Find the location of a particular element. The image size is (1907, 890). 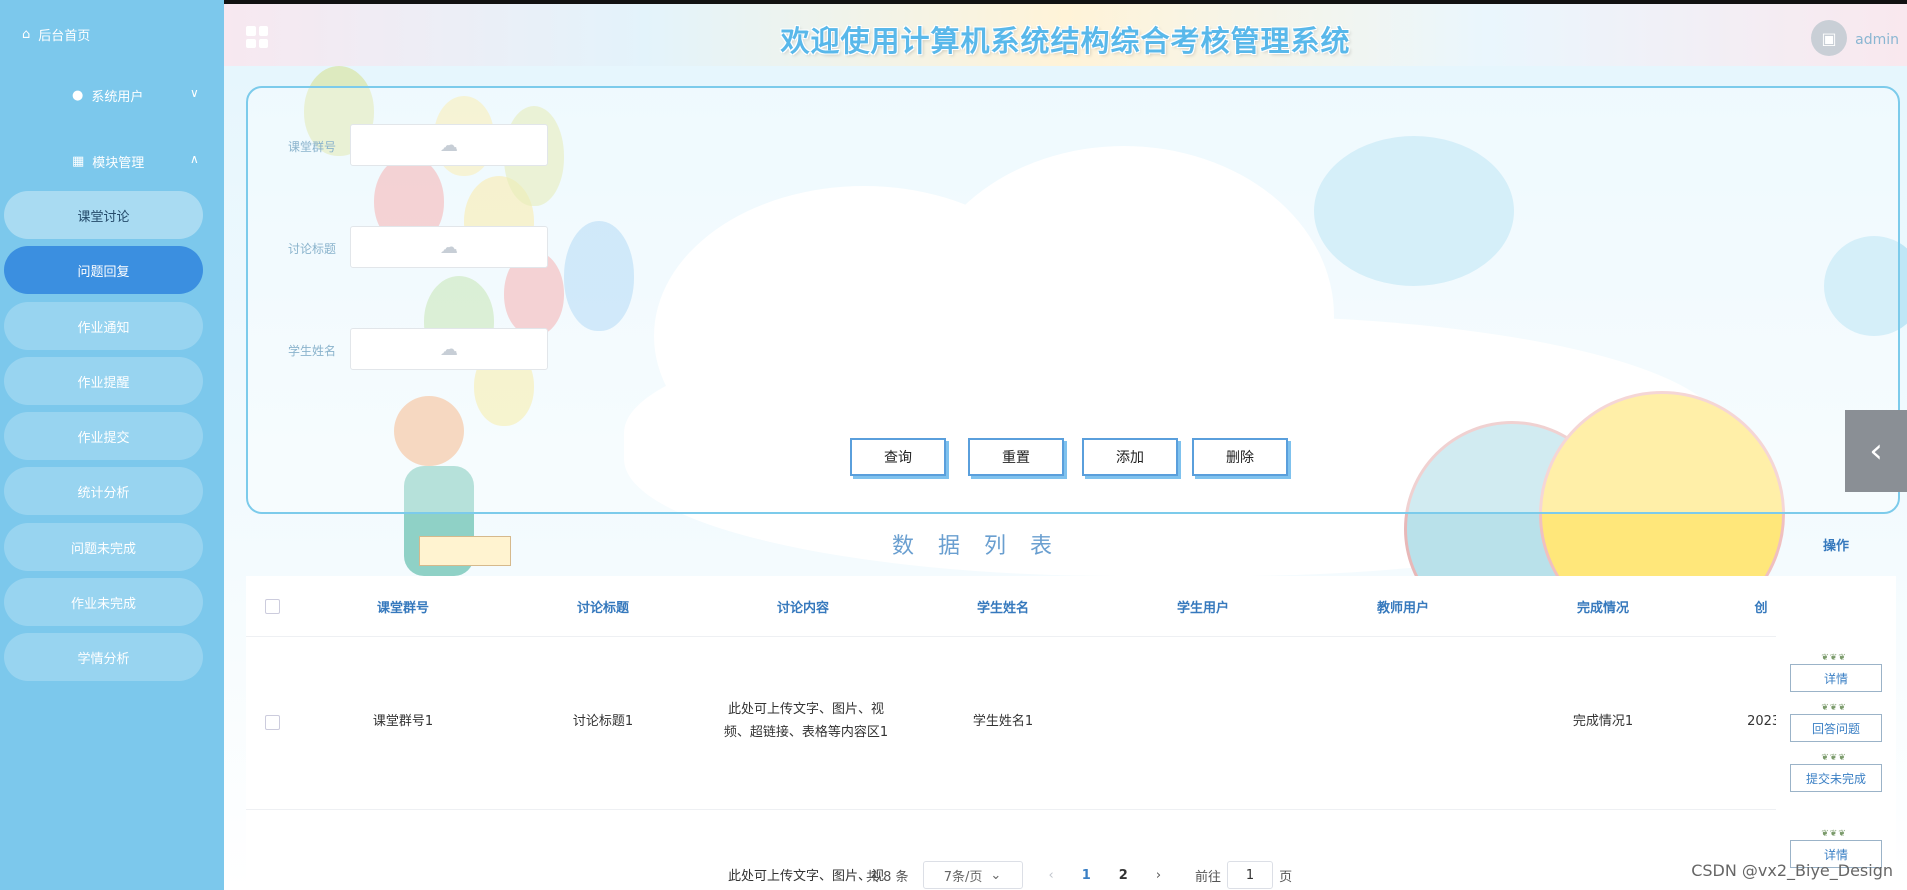

student-name-input: ☁ is located at coordinates (449, 349).